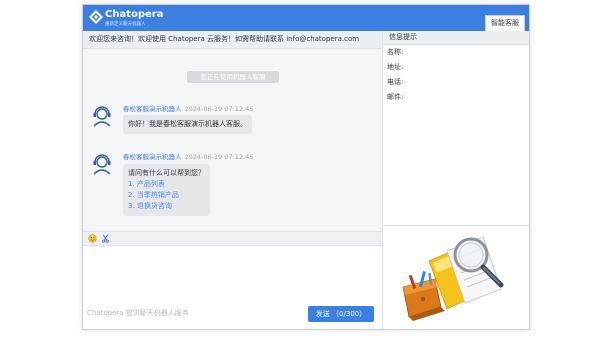  Describe the element at coordinates (456, 225) in the screenshot. I see `sidebar-divider` at that location.